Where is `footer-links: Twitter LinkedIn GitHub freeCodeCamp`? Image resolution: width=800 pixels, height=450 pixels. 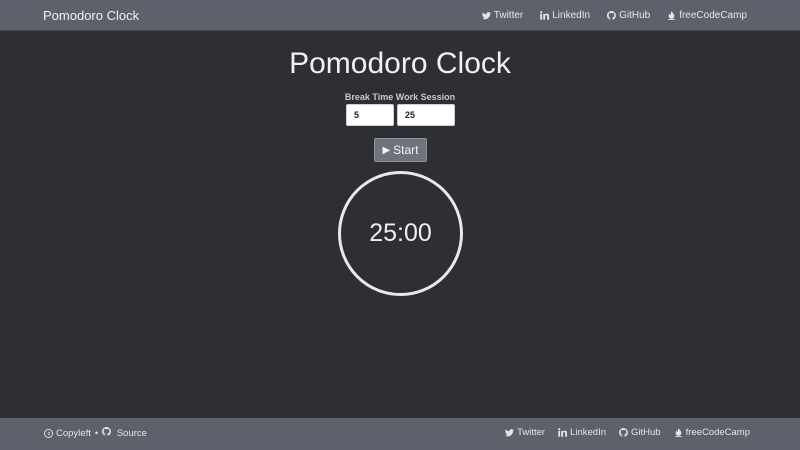
footer-links: Twitter LinkedIn GitHub freeCodeCamp is located at coordinates (627, 432).